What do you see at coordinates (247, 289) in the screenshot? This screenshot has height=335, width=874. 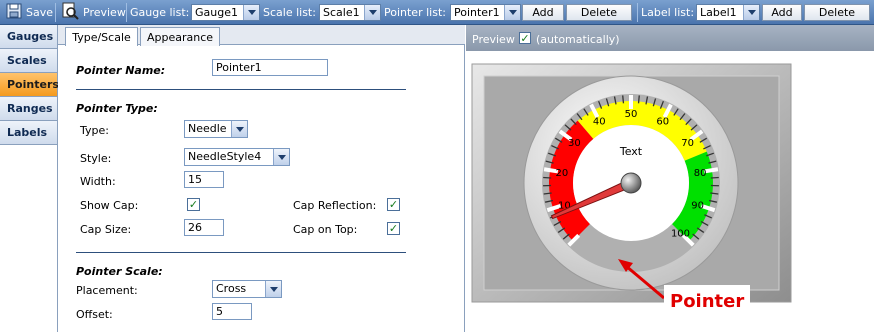 I see `placement-select: Cross` at bounding box center [247, 289].